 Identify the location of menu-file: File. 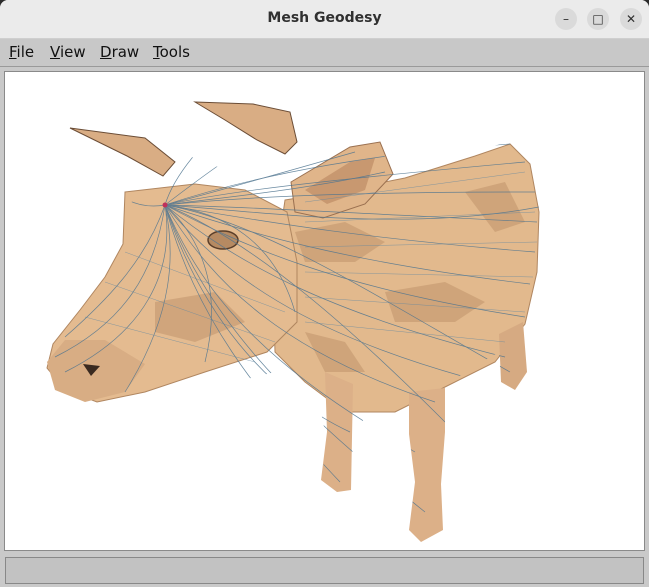
(21, 52).